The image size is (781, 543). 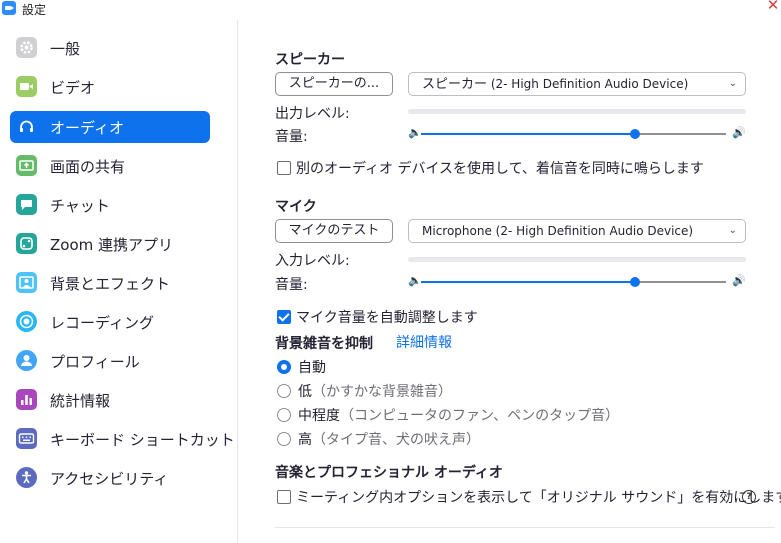 I want to click on speaker-section-title: スピーカー, so click(x=310, y=60).